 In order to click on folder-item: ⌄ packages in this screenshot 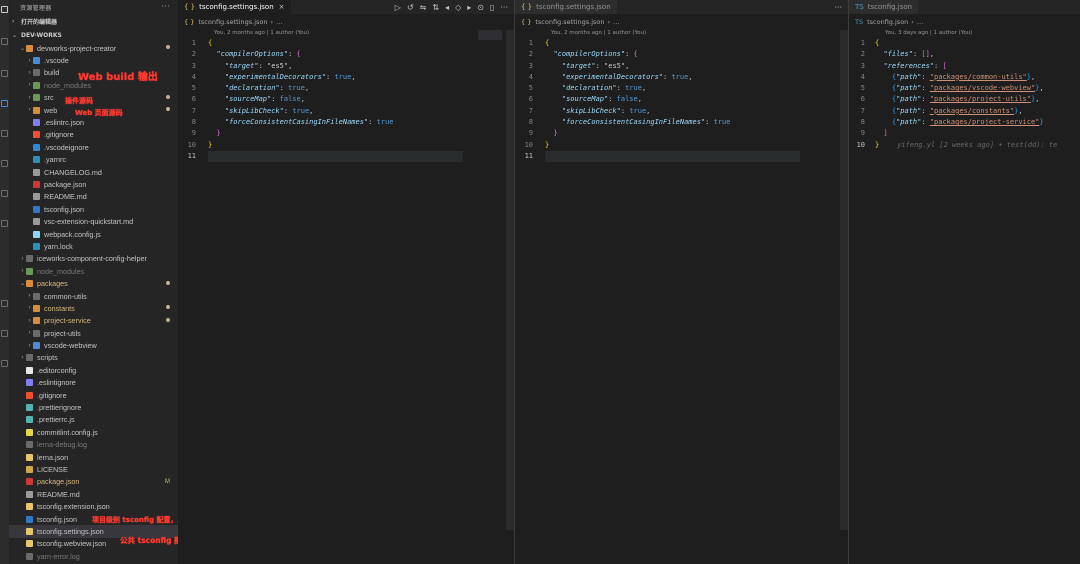, I will do `click(93, 283)`.